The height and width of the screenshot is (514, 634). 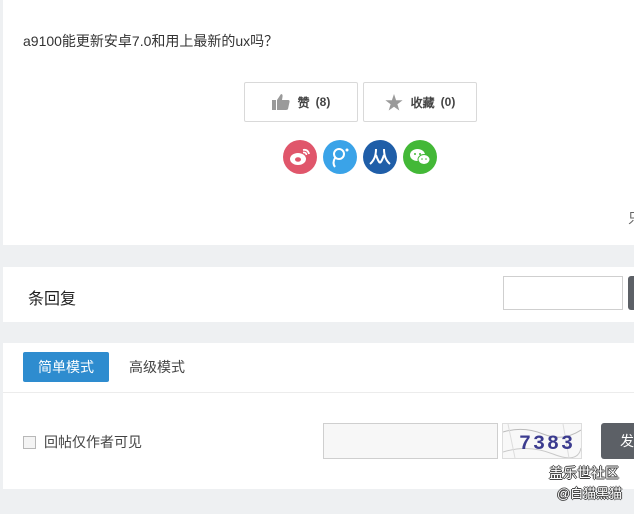 I want to click on favorite-count: (0), so click(x=448, y=102).